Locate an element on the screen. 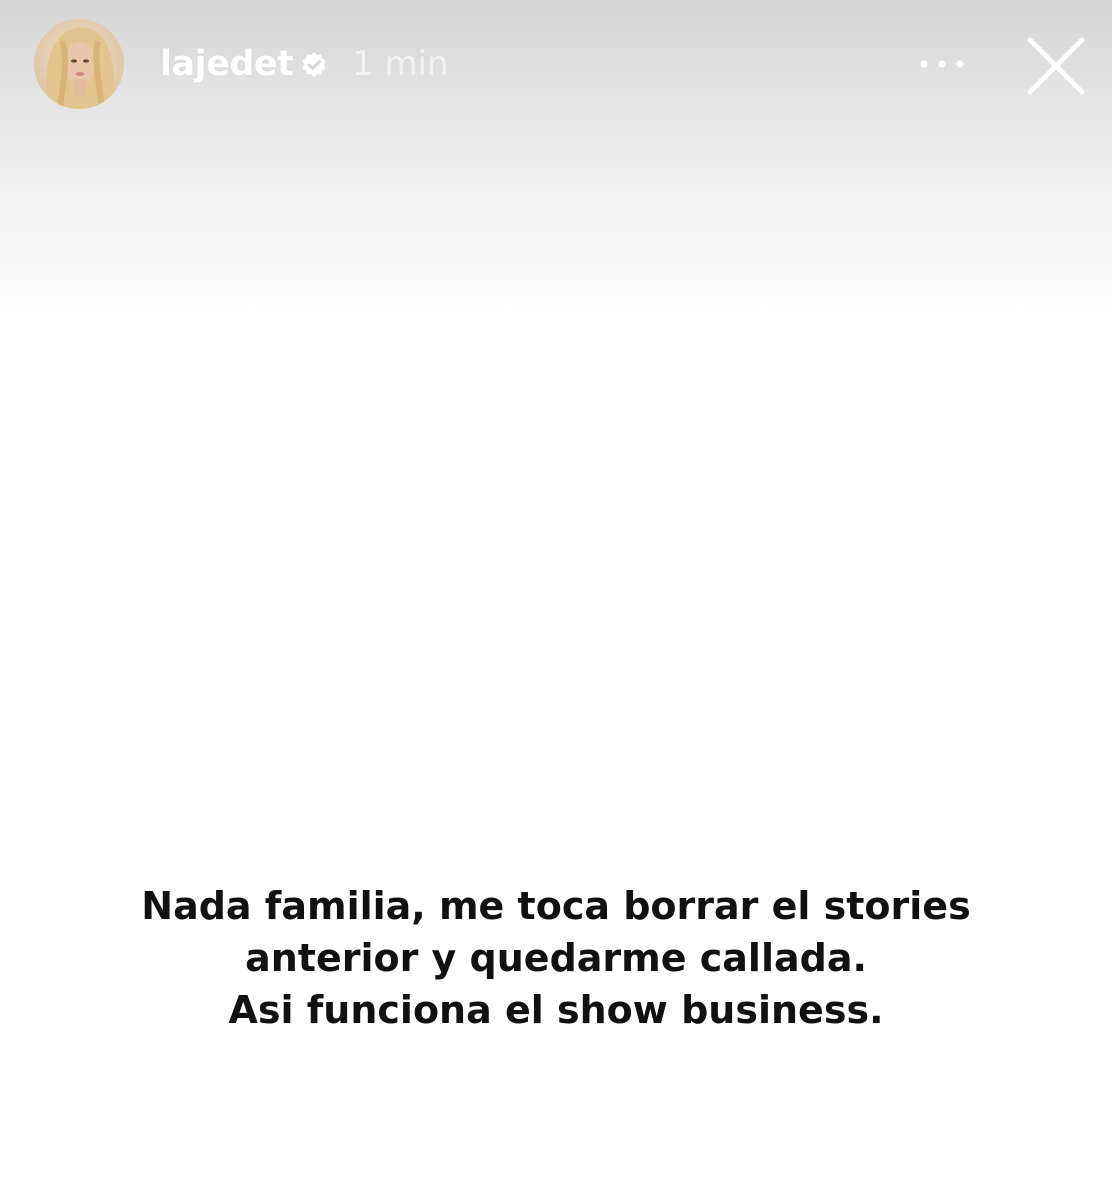 This screenshot has height=1200, width=1112. more-options-icon is located at coordinates (942, 64).